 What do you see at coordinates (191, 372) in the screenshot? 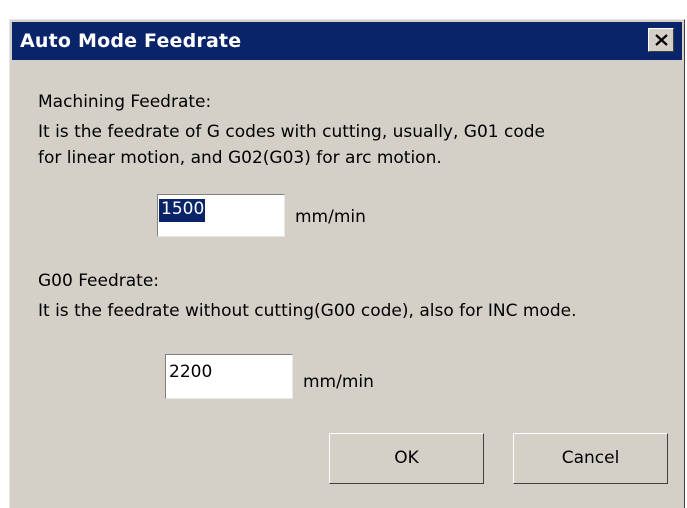
I see `g00-feedrate-value: 2200` at bounding box center [191, 372].